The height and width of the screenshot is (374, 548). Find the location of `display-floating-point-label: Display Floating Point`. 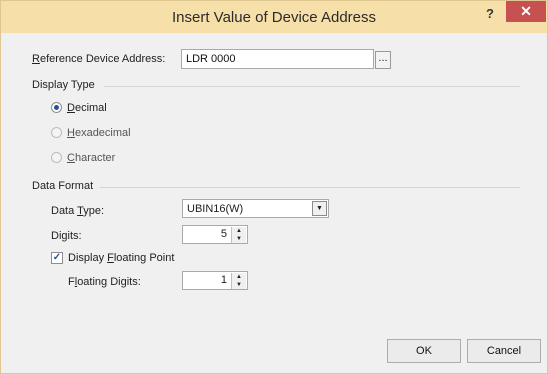

display-floating-point-label: Display Floating Point is located at coordinates (121, 258).